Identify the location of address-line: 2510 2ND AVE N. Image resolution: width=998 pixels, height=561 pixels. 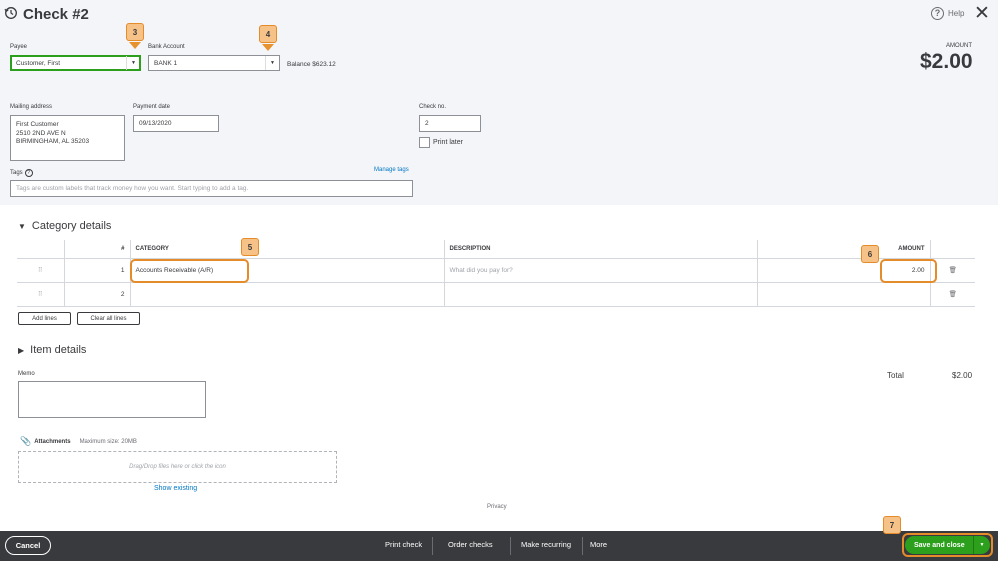
(41, 133).